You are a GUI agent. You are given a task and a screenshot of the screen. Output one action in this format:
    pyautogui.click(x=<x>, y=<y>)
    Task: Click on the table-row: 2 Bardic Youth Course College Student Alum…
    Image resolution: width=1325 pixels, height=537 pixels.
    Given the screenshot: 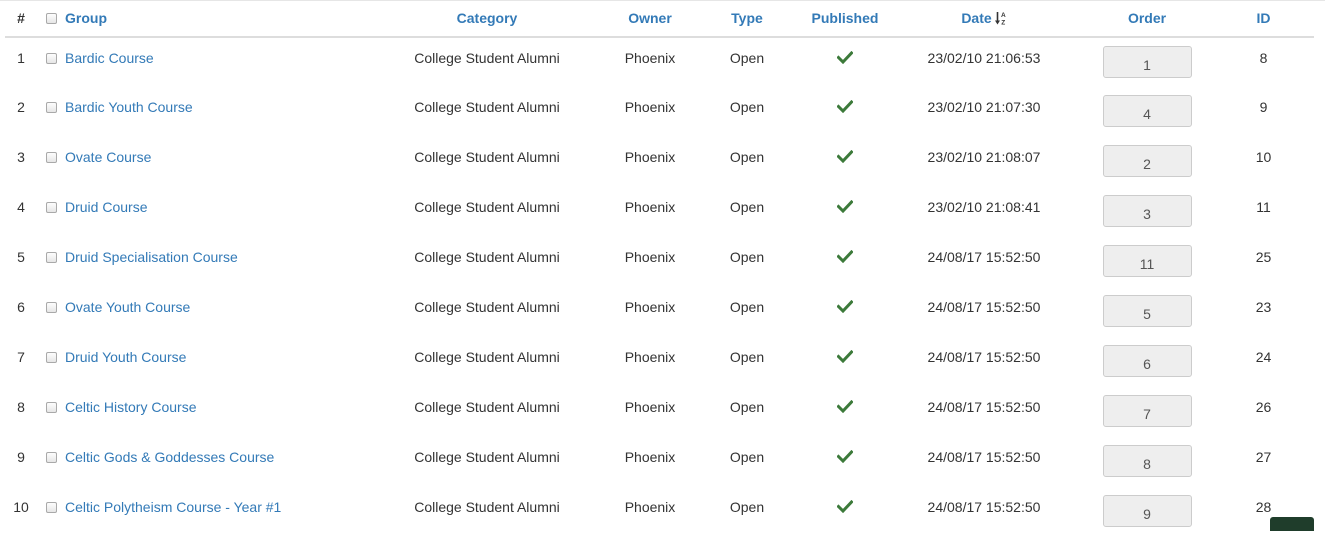 What is the action you would take?
    pyautogui.click(x=659, y=112)
    